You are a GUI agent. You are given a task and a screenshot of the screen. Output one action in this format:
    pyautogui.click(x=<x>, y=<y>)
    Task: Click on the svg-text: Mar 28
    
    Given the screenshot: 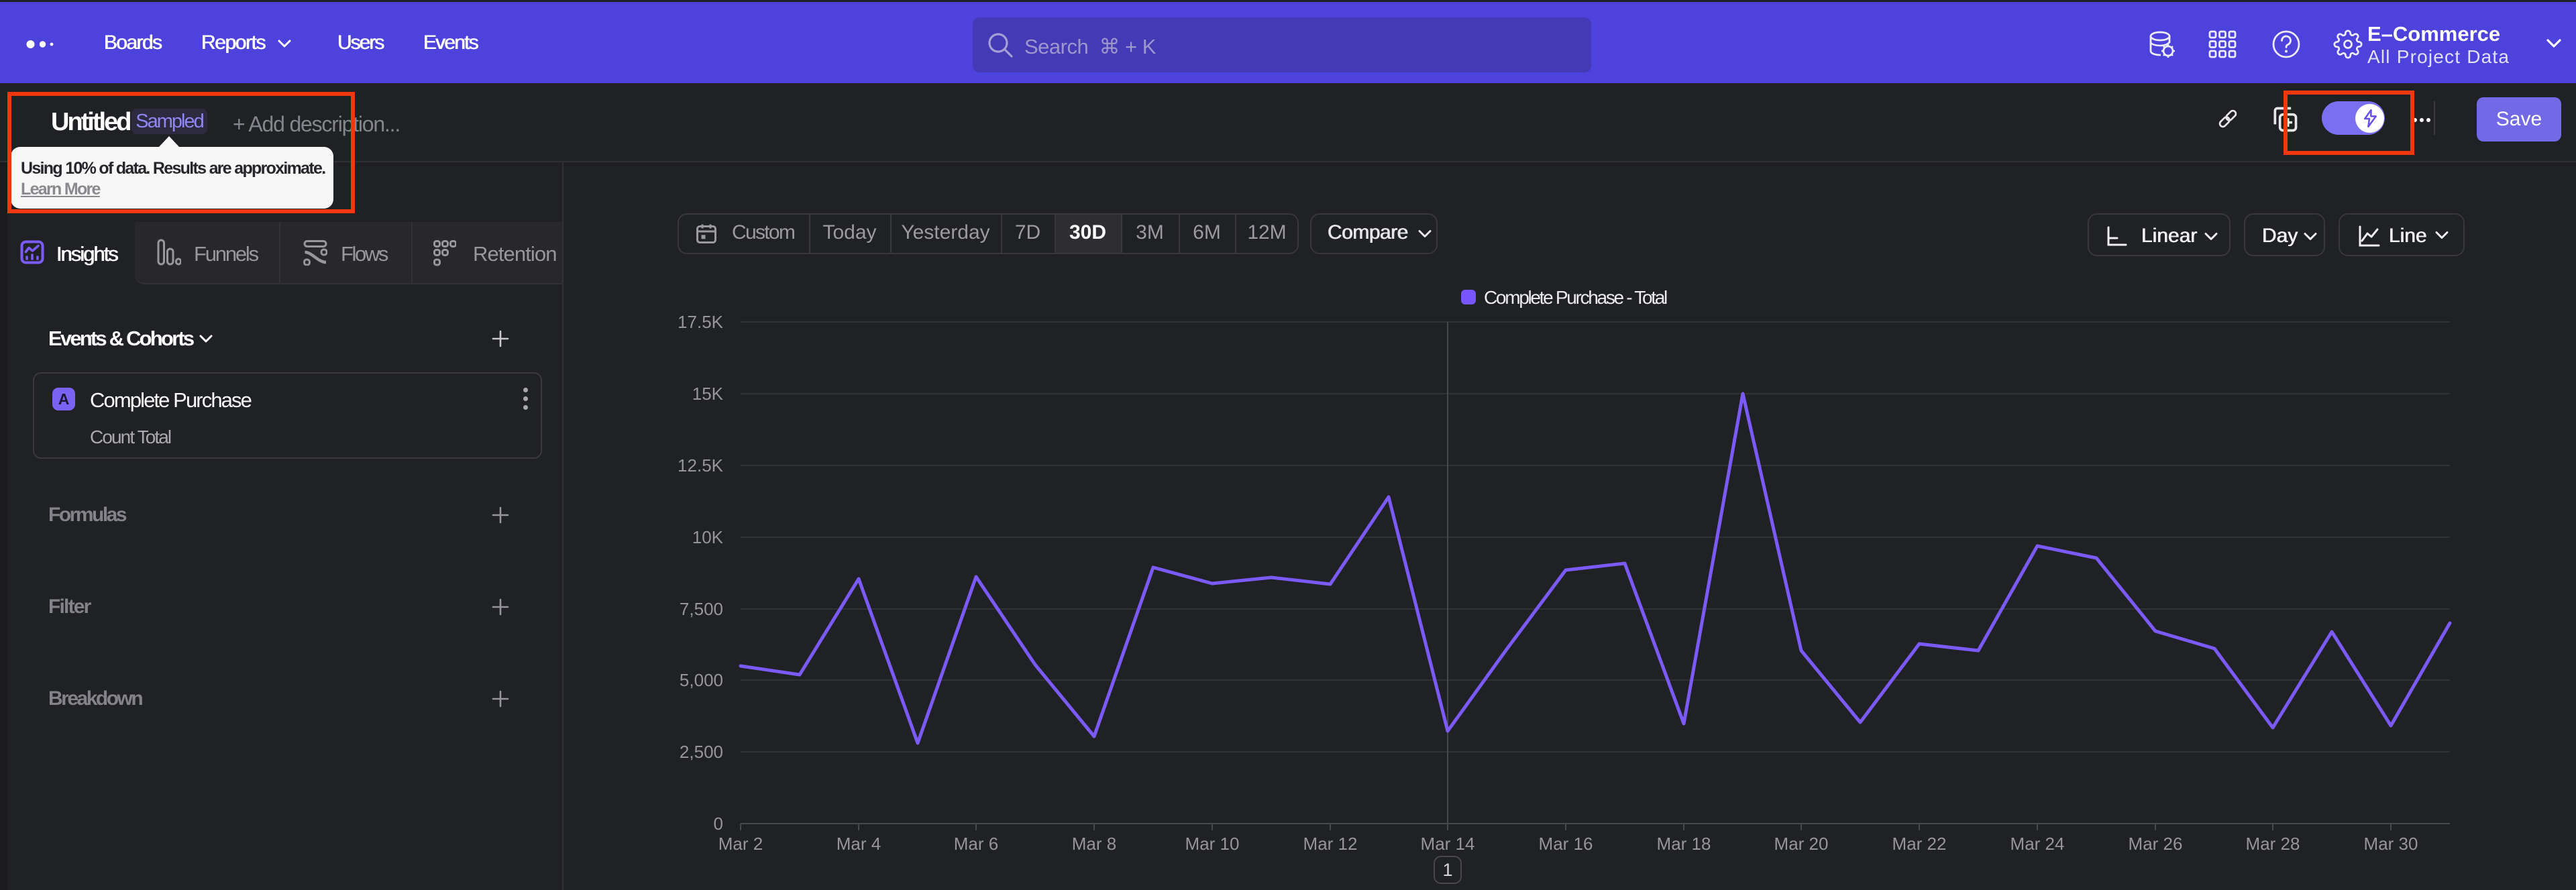 What is the action you would take?
    pyautogui.click(x=2273, y=844)
    